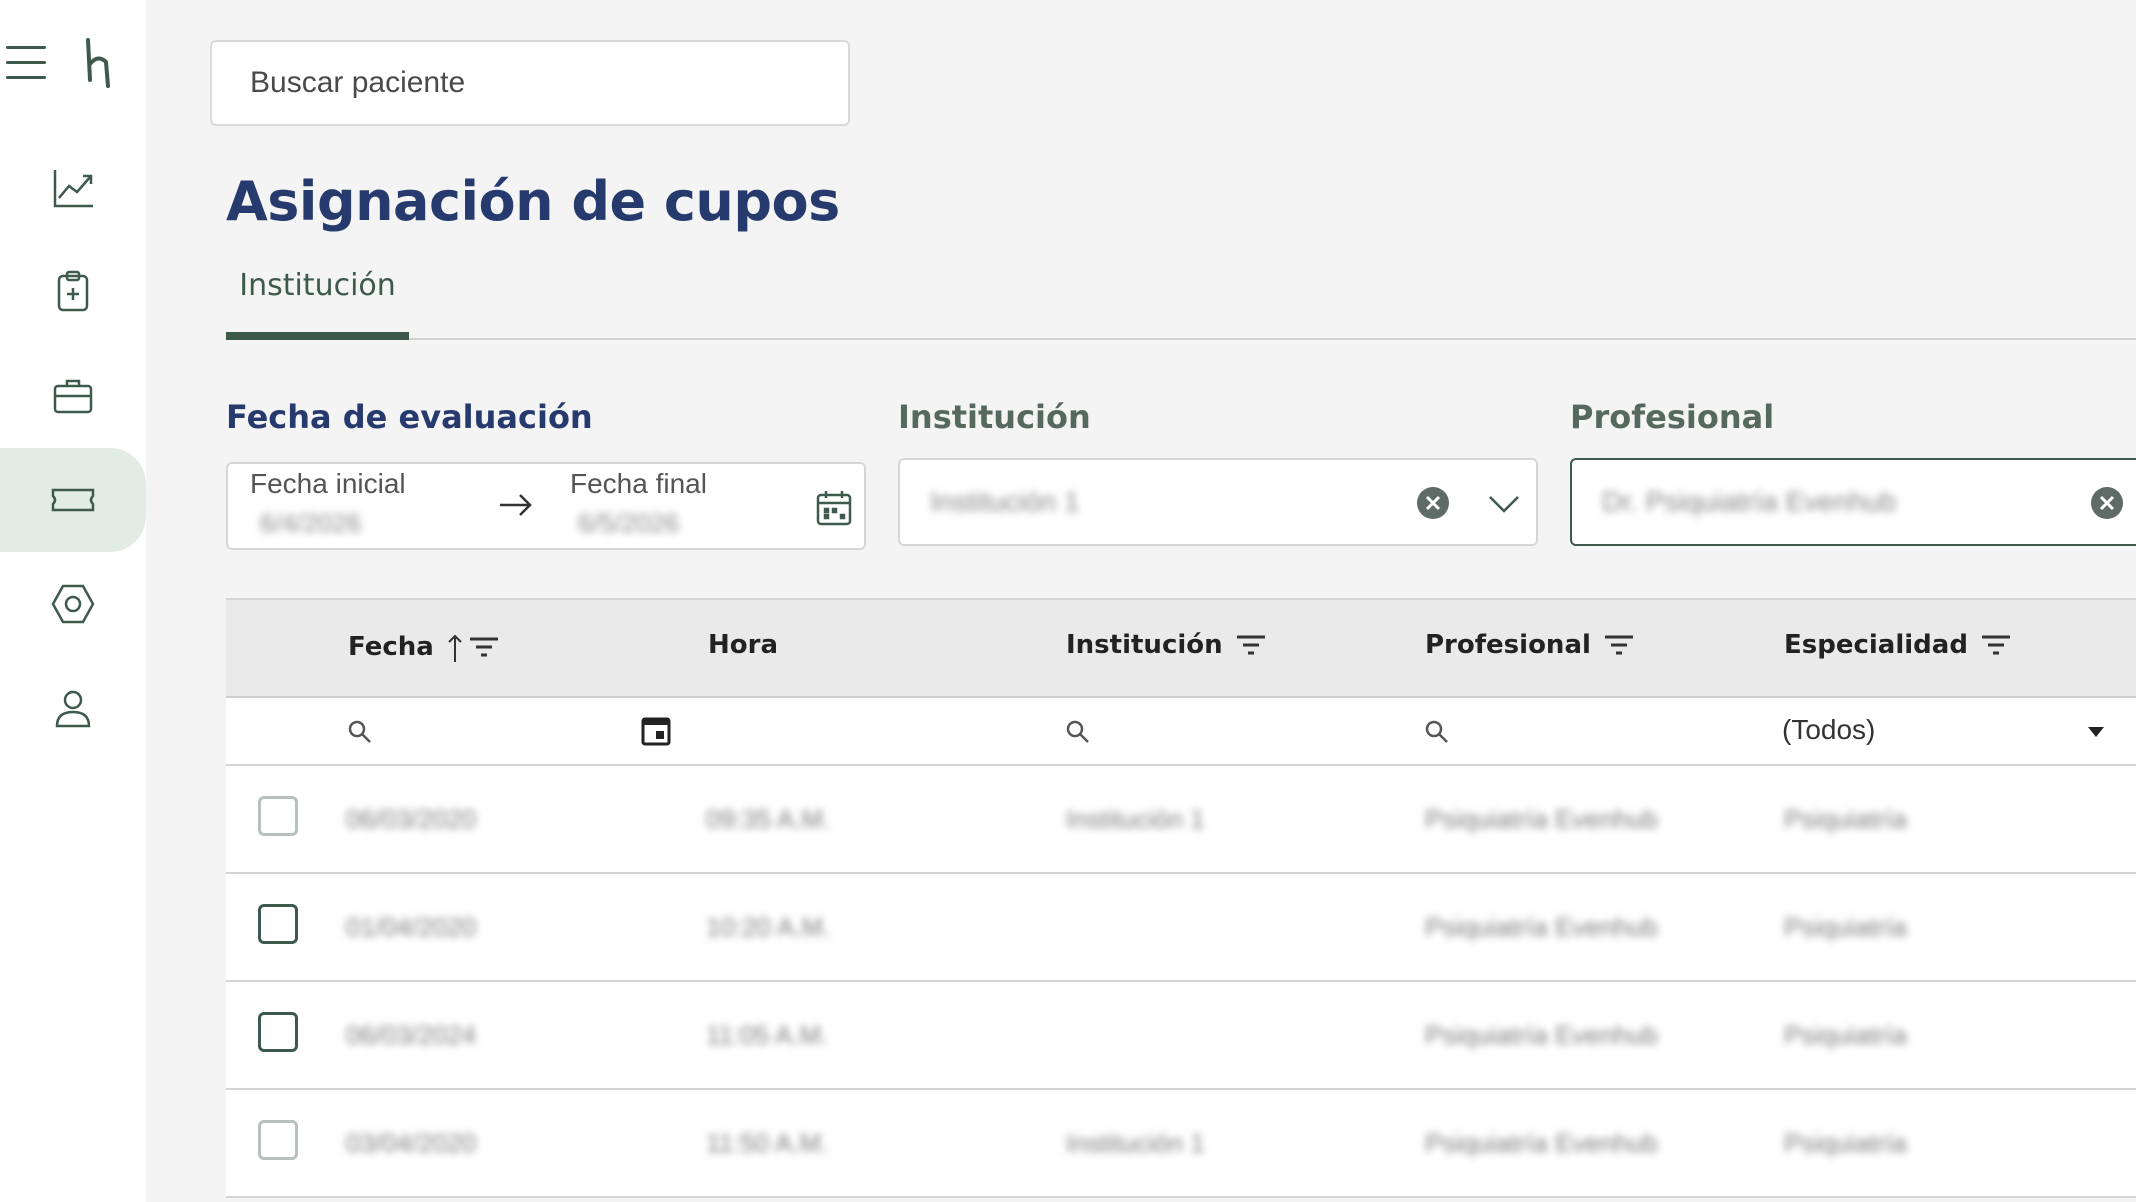  I want to click on chevron-down-icon, so click(1504, 503).